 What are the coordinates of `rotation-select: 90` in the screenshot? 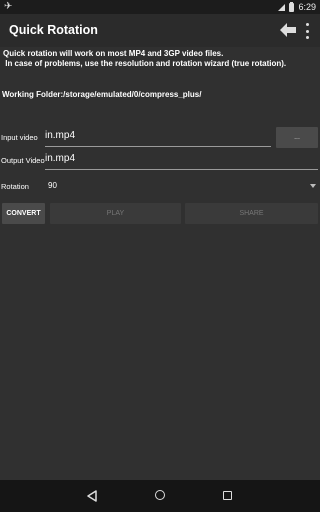 It's located at (181, 186).